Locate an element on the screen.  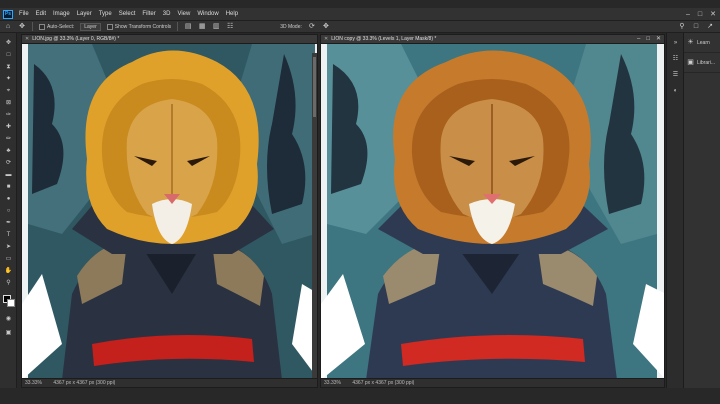
3d-rotate-icon: ⟳ is located at coordinates (312, 27).